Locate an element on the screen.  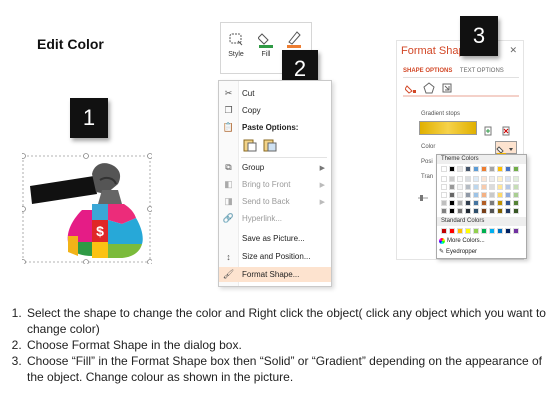
chevron-right-icon: ▶ is located at coordinates (322, 202).